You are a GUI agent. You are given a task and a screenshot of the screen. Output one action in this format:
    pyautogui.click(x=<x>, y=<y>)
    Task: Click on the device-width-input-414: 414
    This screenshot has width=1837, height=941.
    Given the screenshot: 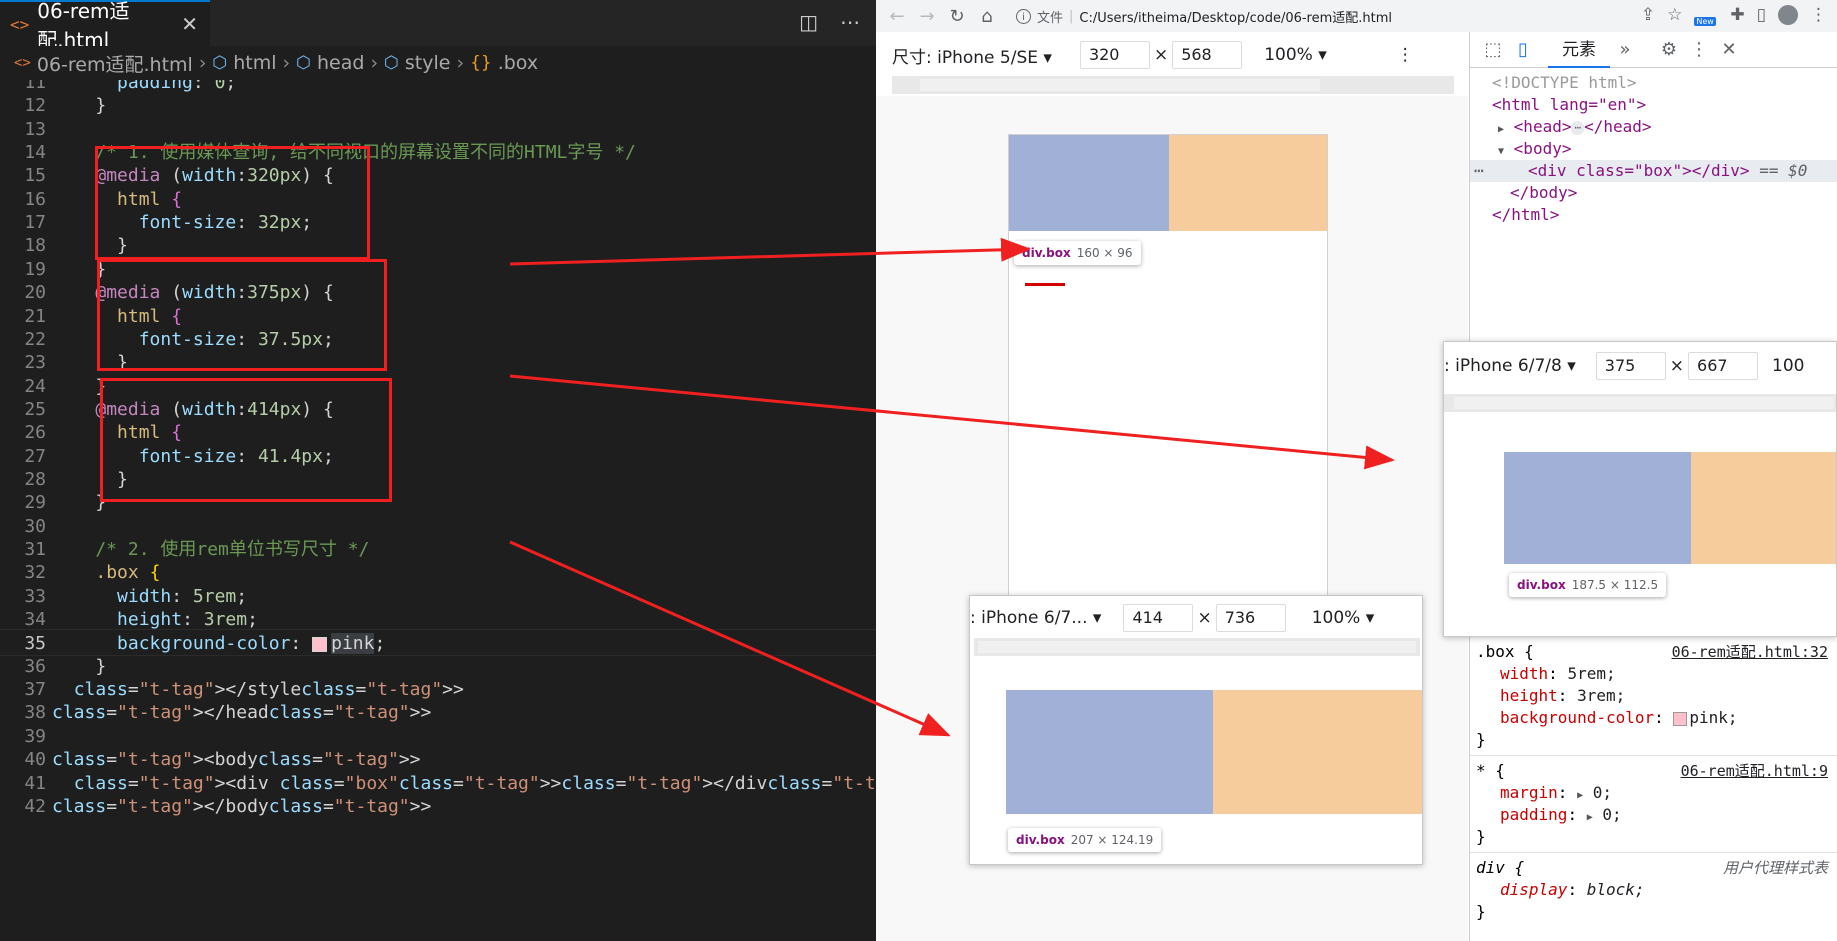 What is the action you would take?
    pyautogui.click(x=1158, y=618)
    